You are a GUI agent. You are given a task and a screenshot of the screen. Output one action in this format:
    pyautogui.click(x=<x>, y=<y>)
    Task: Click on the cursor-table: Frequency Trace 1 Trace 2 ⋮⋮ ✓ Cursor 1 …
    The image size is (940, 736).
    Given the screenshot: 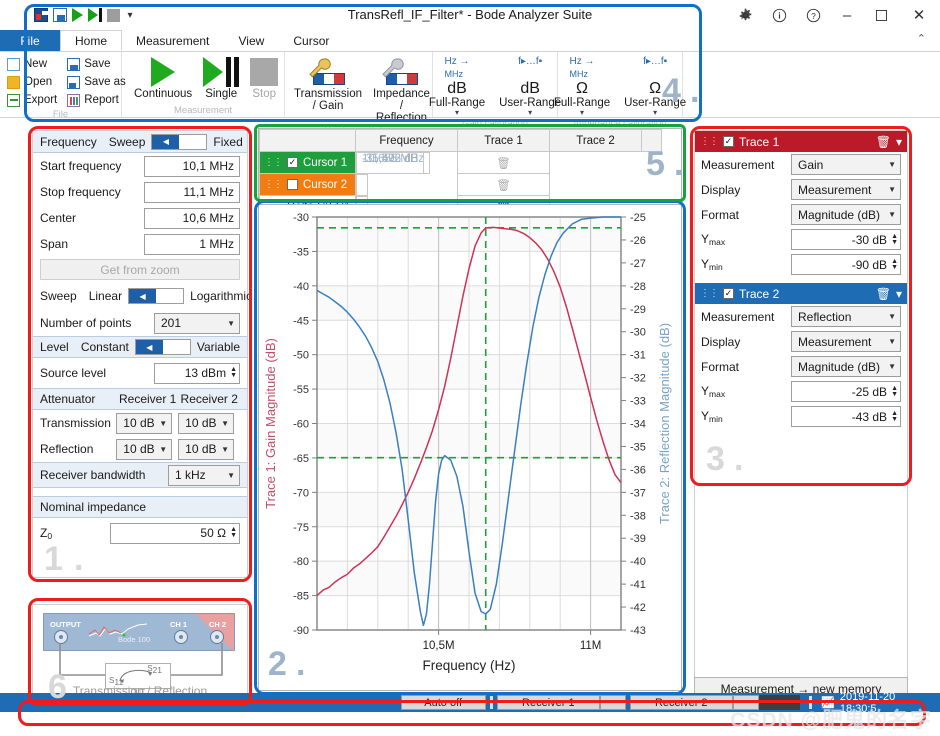 What is the action you would take?
    pyautogui.click(x=470, y=173)
    